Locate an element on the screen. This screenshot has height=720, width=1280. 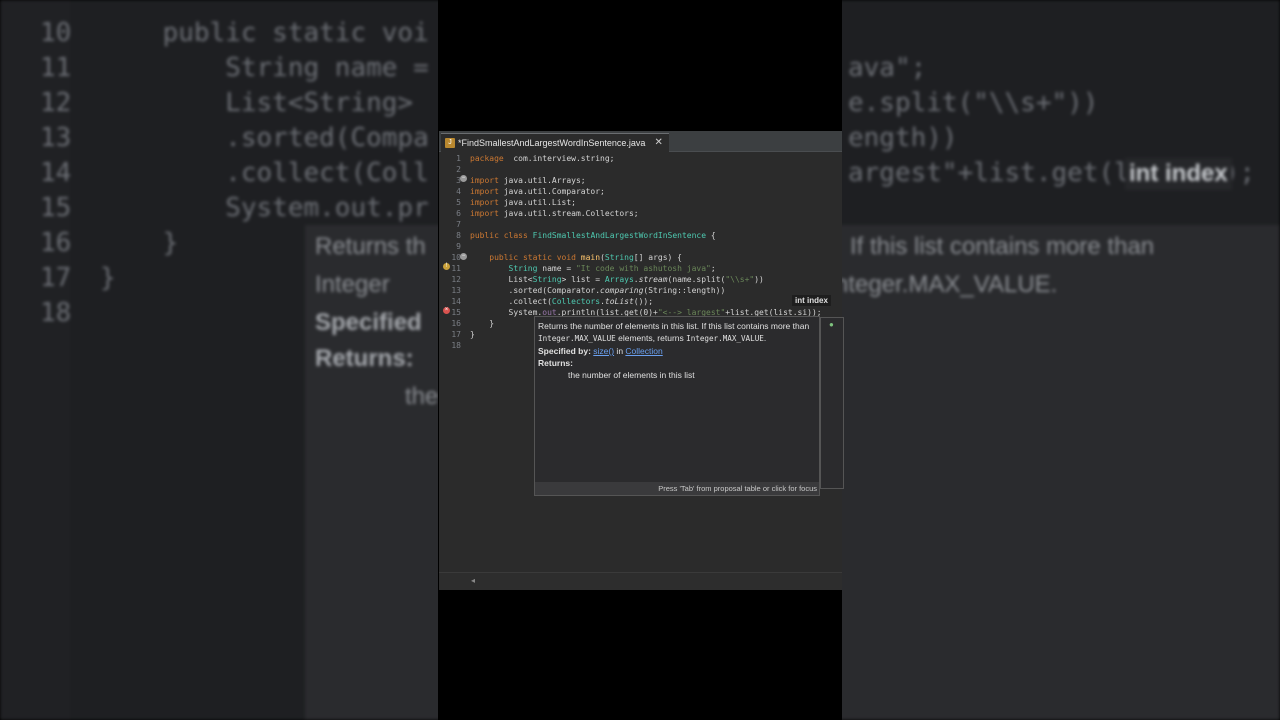
code-line: import java.util.List; is located at coordinates (523, 202).